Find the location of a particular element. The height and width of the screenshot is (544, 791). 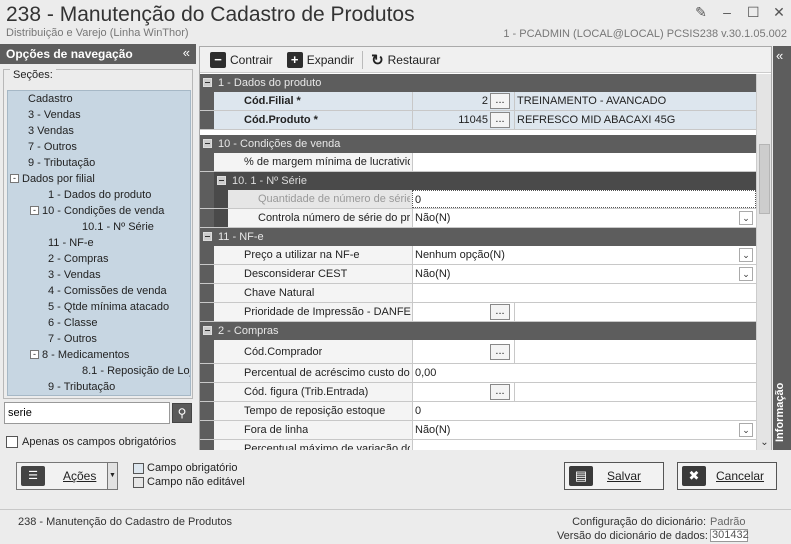

readonly-swatch is located at coordinates (138, 482).